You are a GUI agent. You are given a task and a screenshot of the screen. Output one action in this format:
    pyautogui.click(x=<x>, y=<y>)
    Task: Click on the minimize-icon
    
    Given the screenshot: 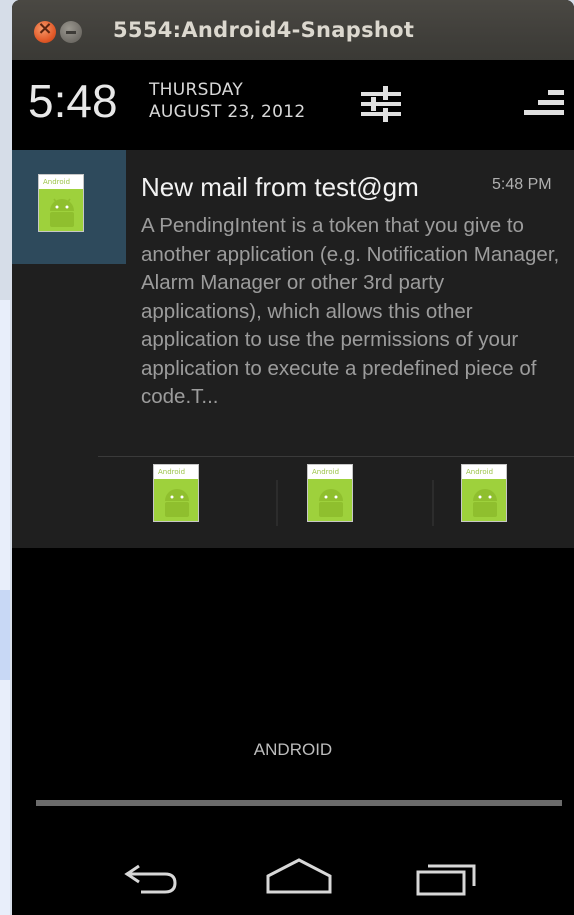 What is the action you would take?
    pyautogui.click(x=71, y=32)
    